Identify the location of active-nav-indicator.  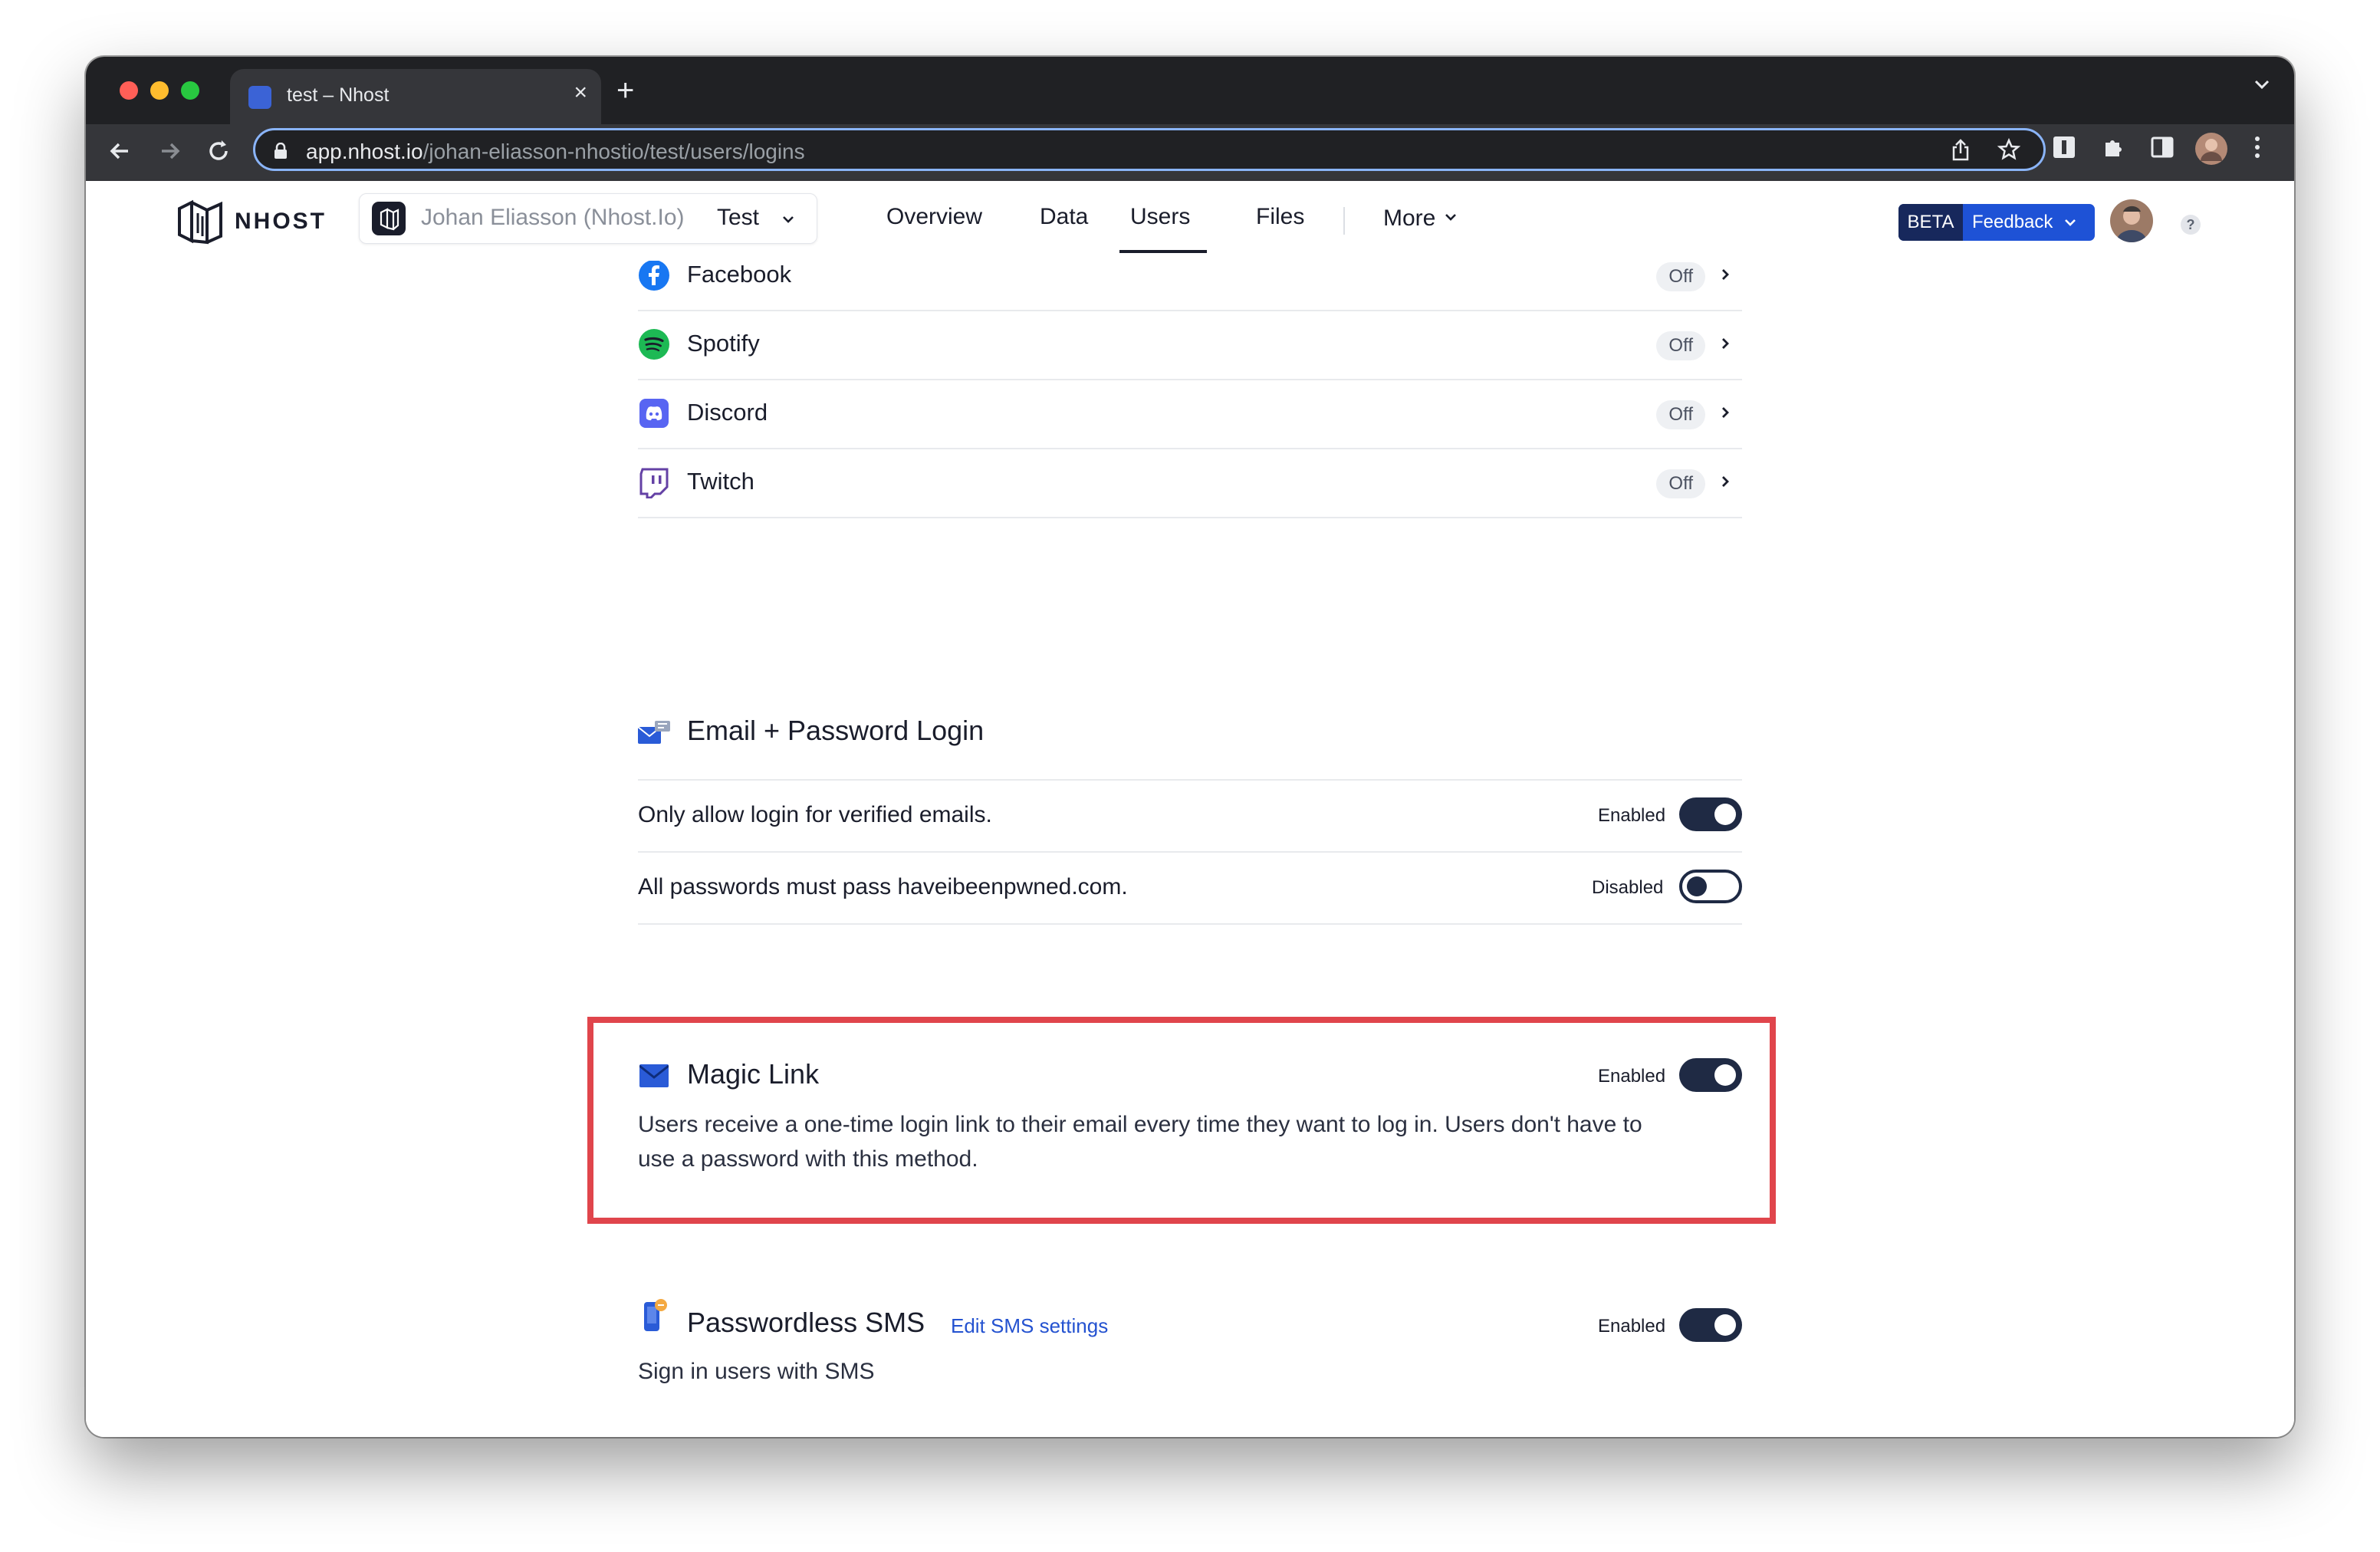
(1163, 252).